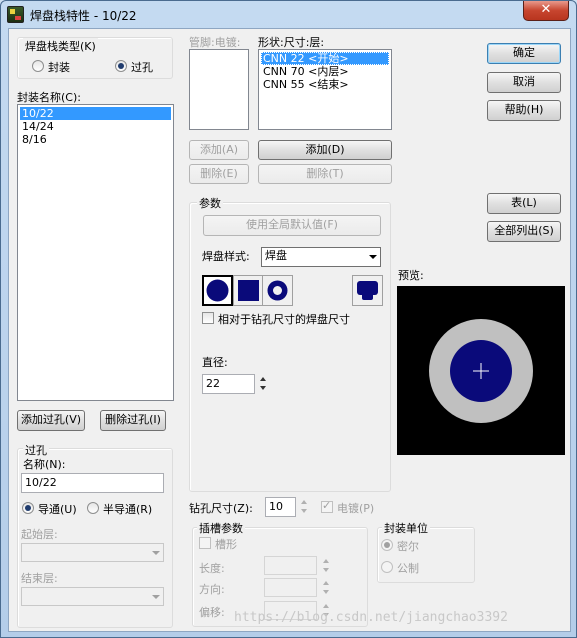 This screenshot has width=577, height=638. I want to click on title-bar: 焊盘栈特性 - 10/22 ✕, so click(288, 14).